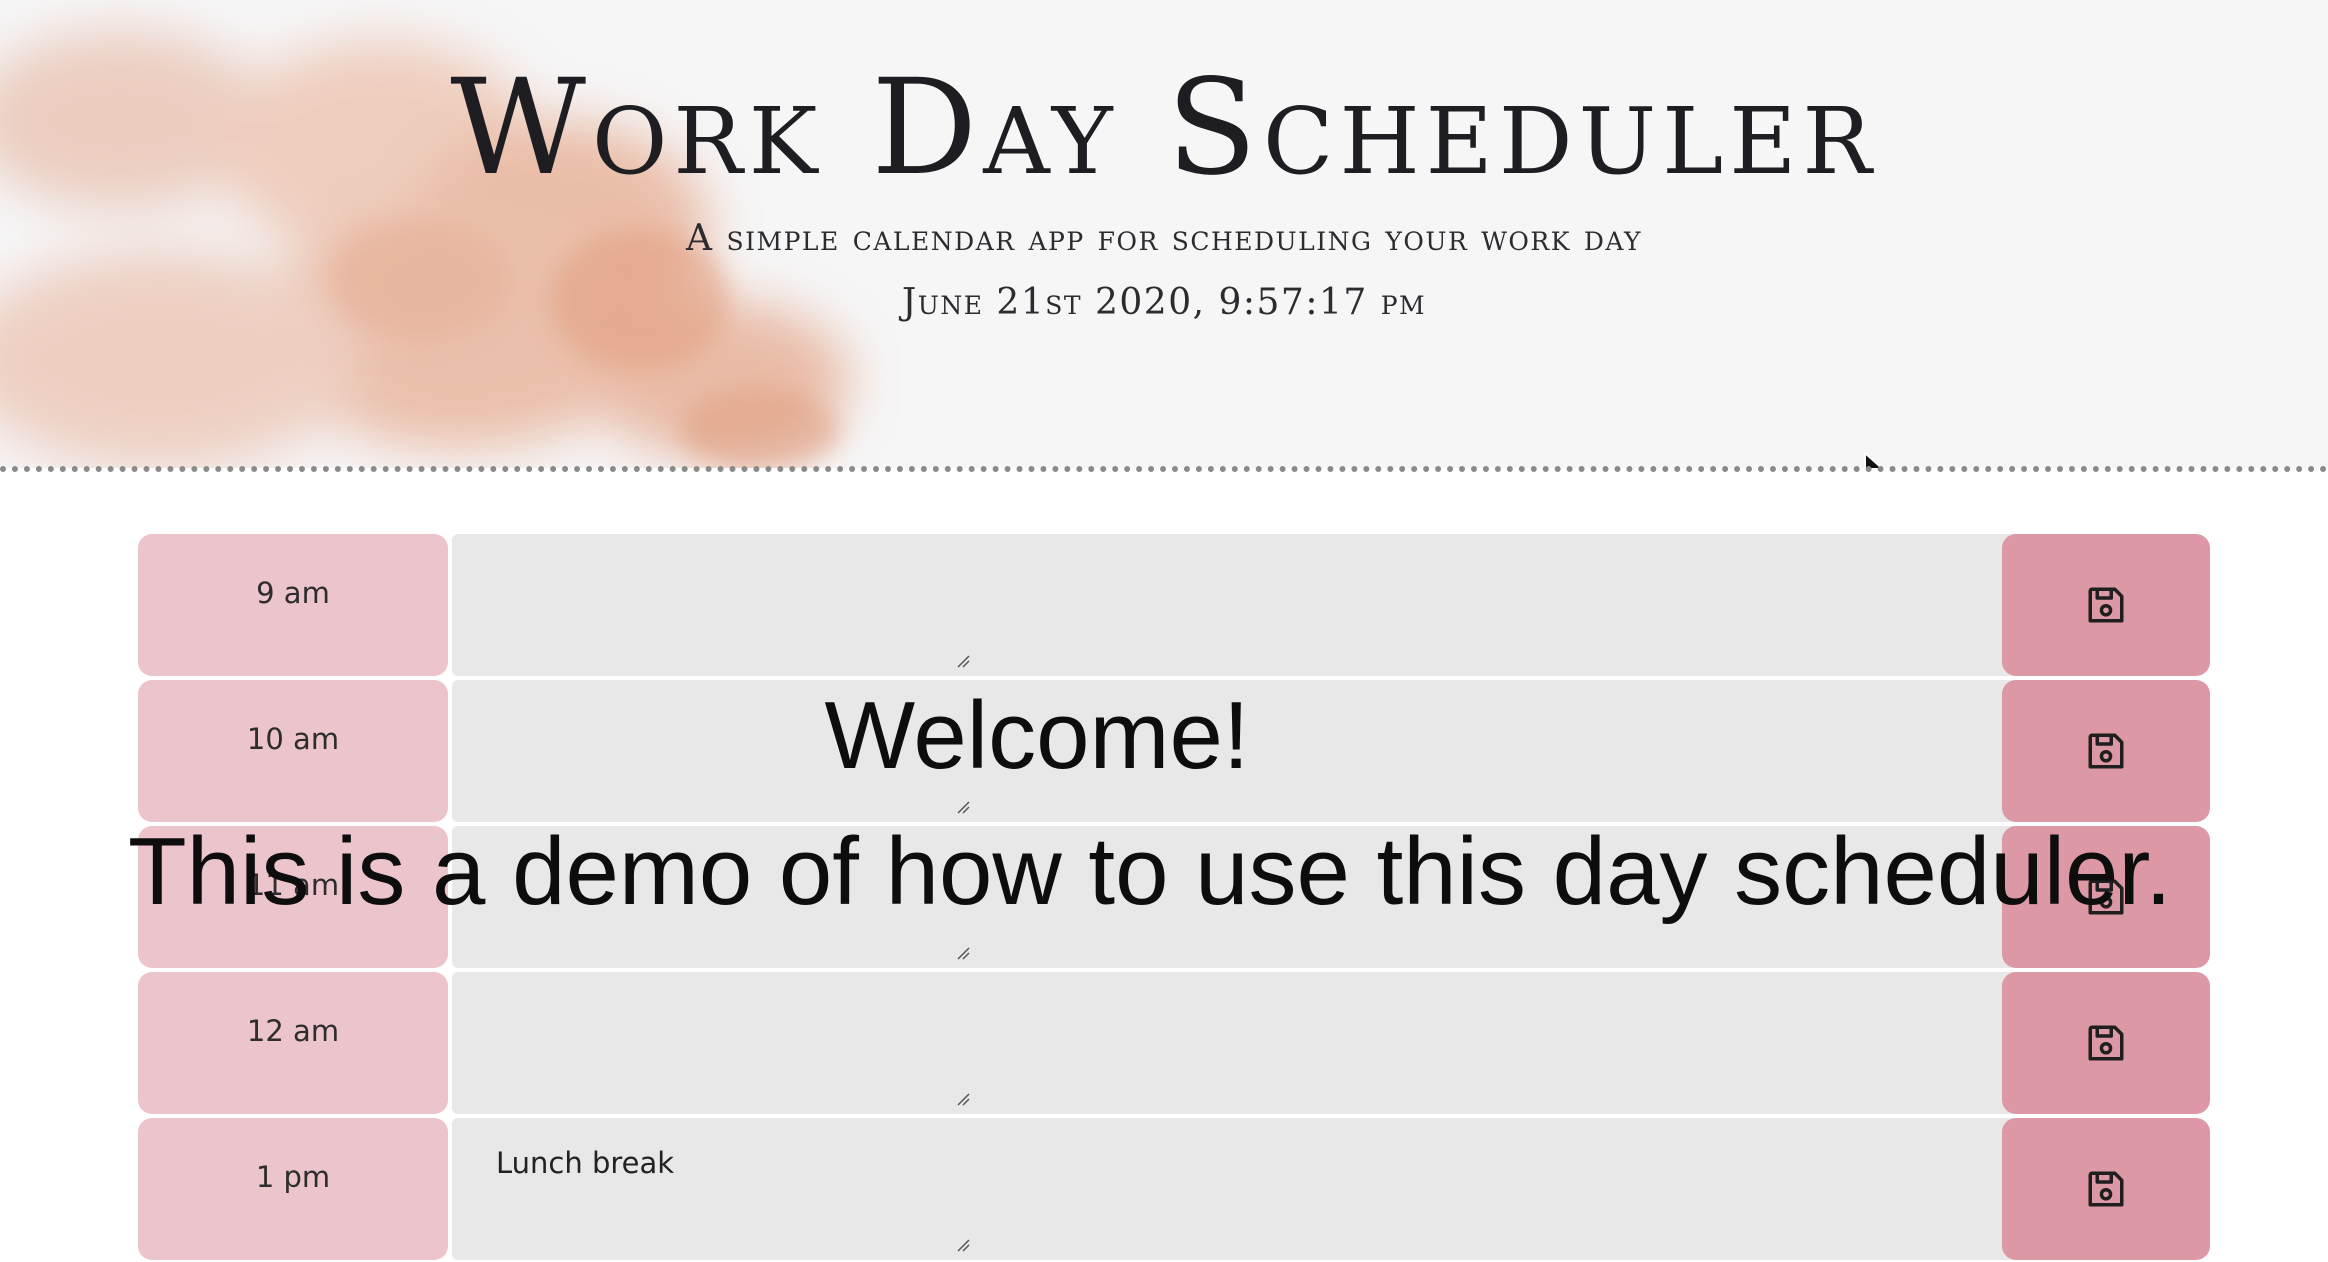  Describe the element at coordinates (1164, 302) in the screenshot. I see `current-datetime: June 21st 2020, 9:57:17 pm` at that location.